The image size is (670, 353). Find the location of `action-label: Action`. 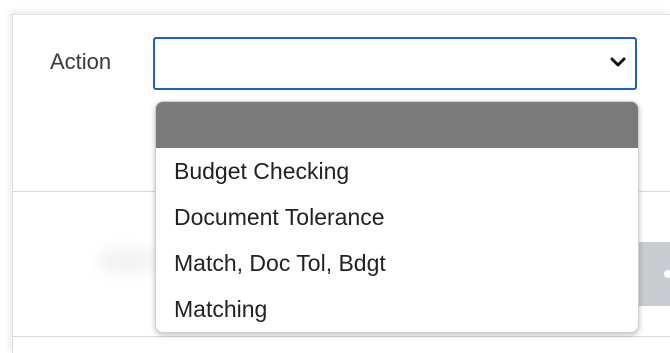

action-label: Action is located at coordinates (81, 61).